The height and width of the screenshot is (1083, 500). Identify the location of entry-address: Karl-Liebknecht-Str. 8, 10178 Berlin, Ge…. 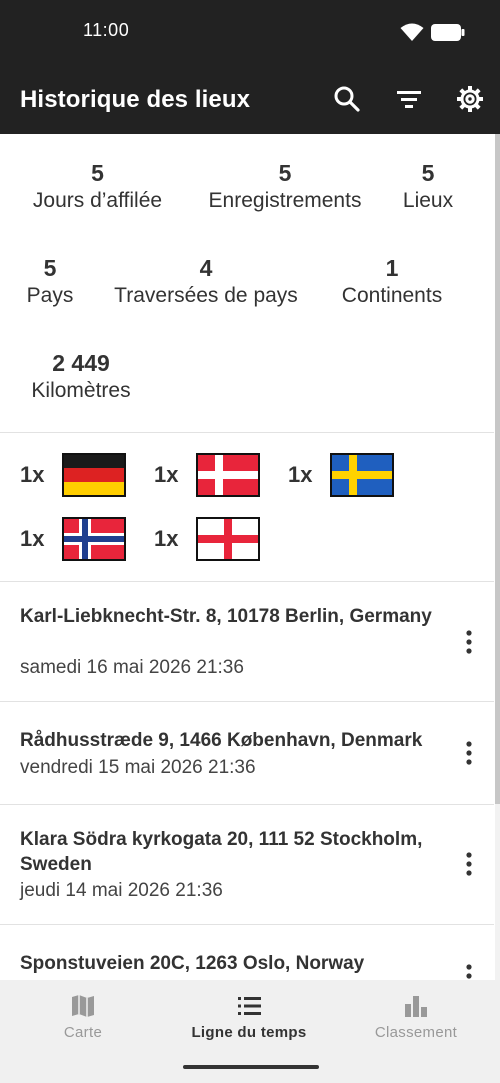
(226, 616).